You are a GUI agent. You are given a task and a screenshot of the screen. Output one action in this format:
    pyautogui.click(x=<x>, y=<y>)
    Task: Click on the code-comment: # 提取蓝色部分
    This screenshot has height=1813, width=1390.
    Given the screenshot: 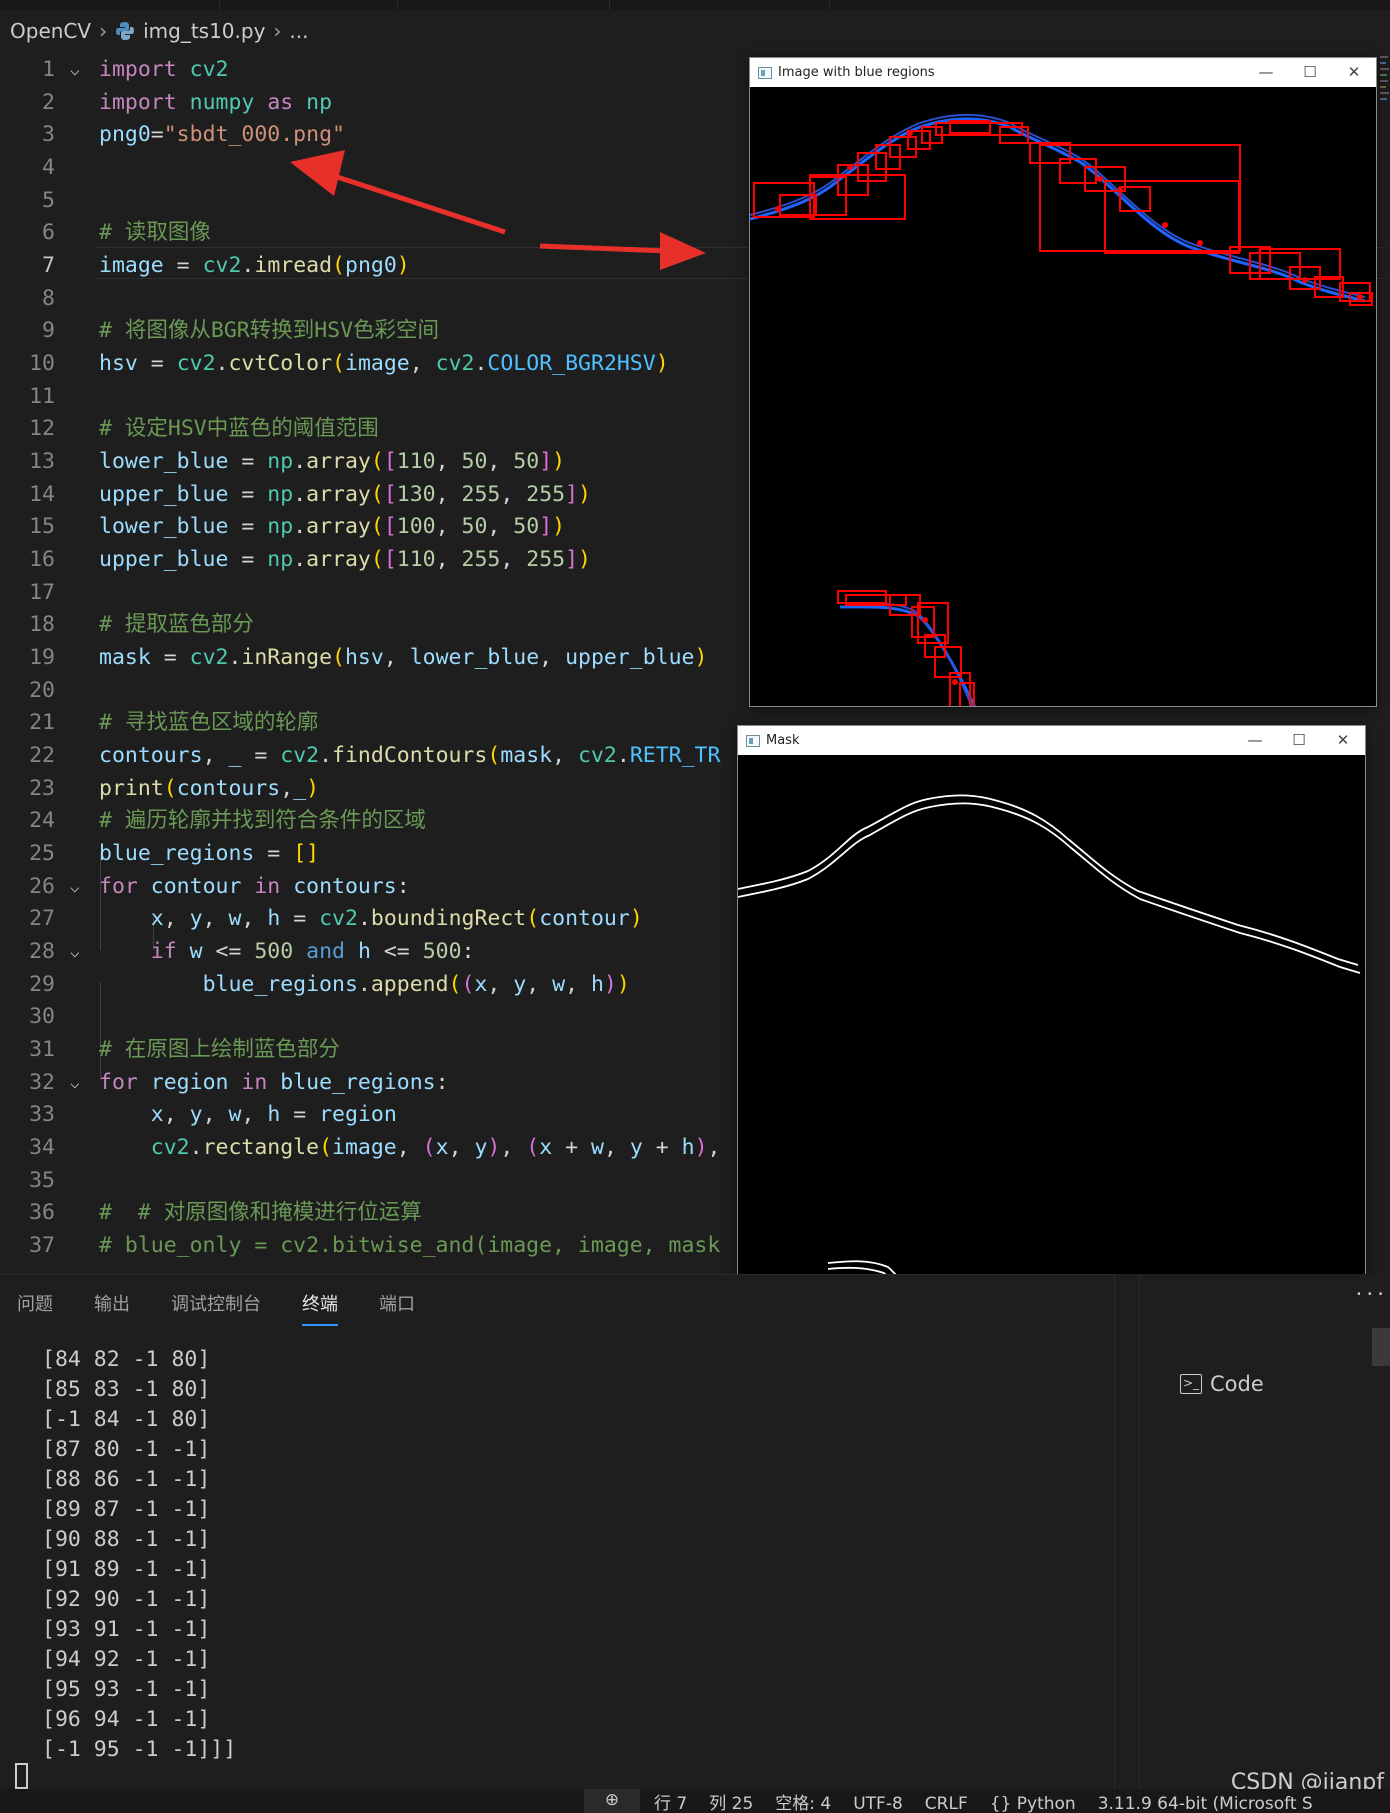 What is the action you would take?
    pyautogui.click(x=176, y=624)
    